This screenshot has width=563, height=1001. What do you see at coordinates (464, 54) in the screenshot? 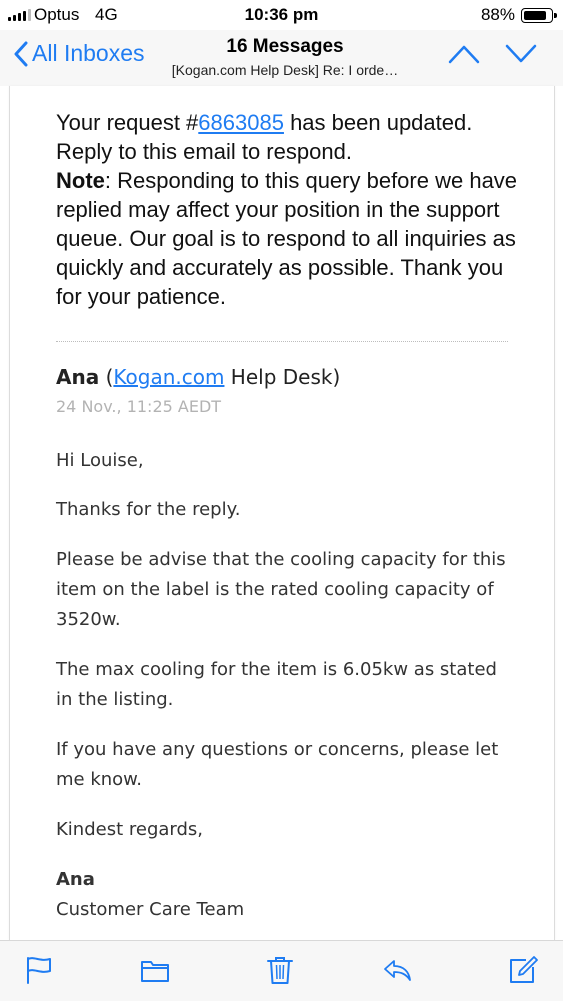
I see `previous-message-button` at bounding box center [464, 54].